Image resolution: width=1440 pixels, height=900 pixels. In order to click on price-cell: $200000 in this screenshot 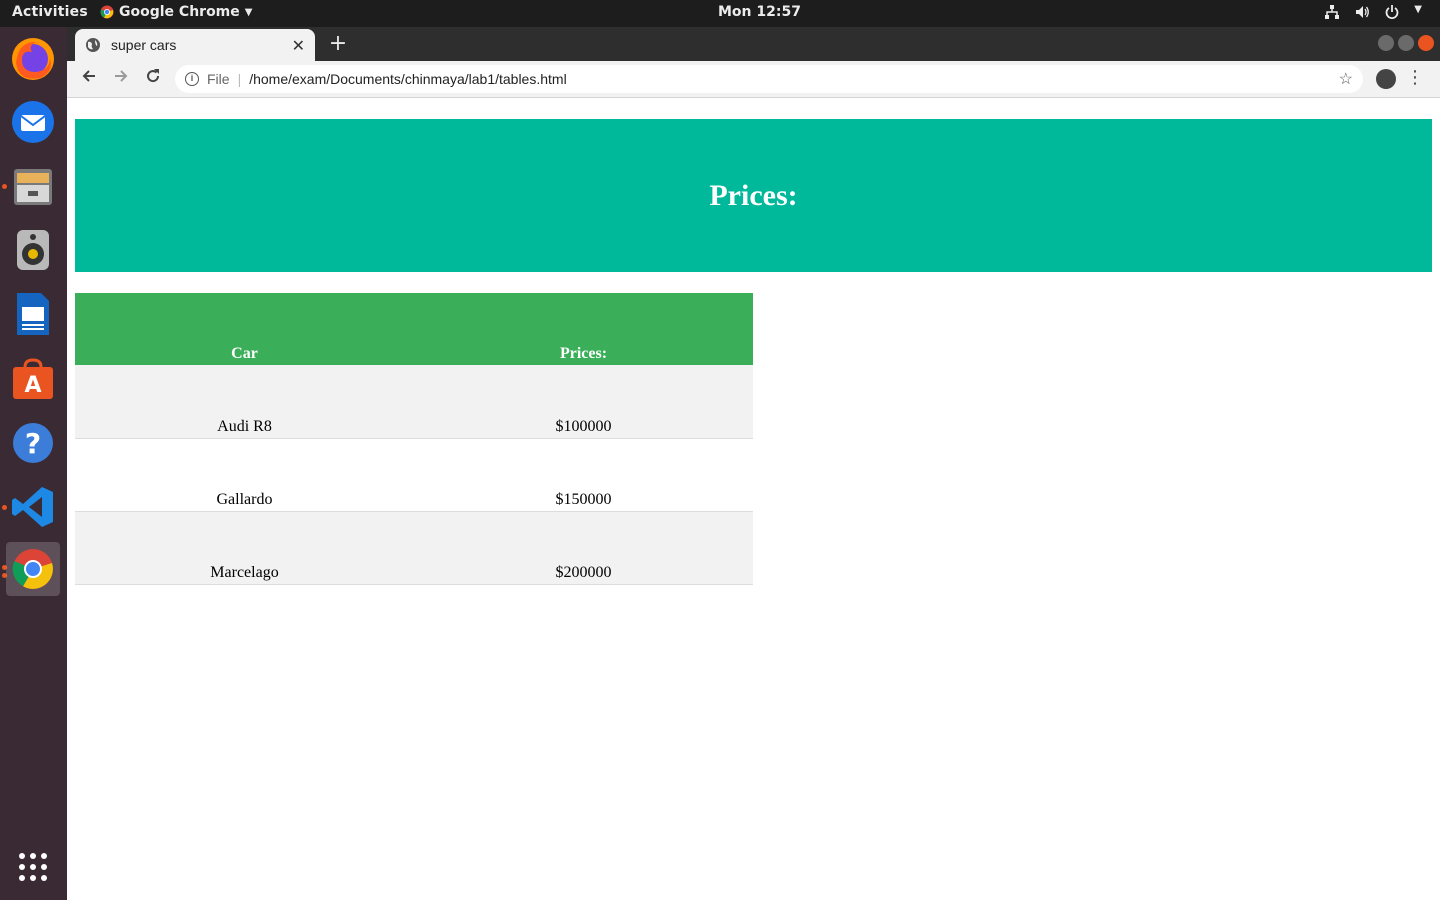, I will do `click(583, 548)`.